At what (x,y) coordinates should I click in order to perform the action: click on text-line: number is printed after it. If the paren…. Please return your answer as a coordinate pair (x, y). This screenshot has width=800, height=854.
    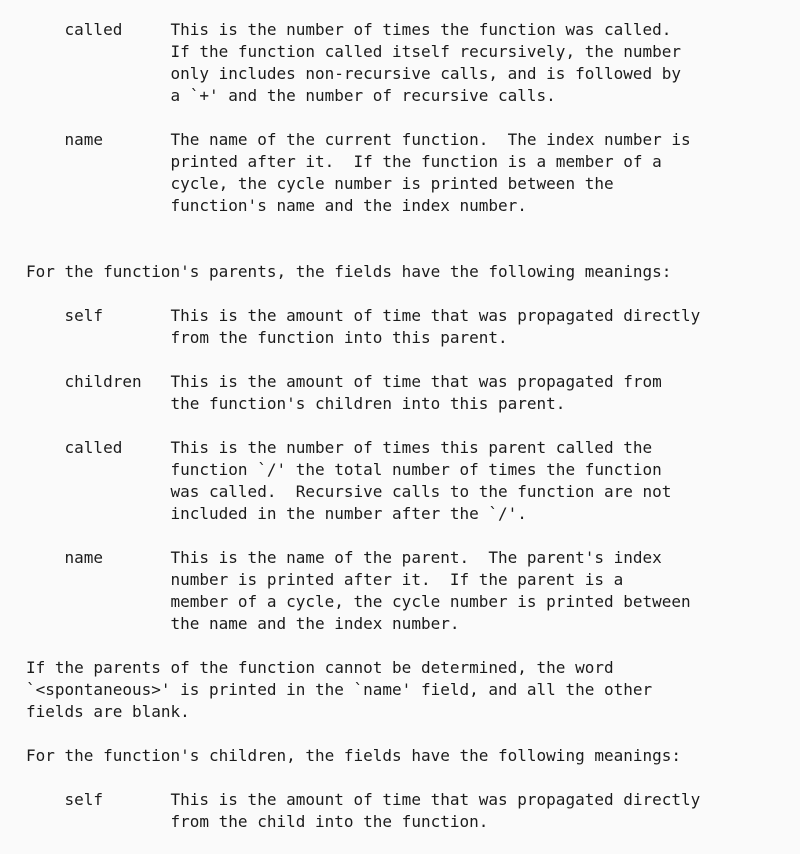
    Looking at the image, I should click on (325, 579).